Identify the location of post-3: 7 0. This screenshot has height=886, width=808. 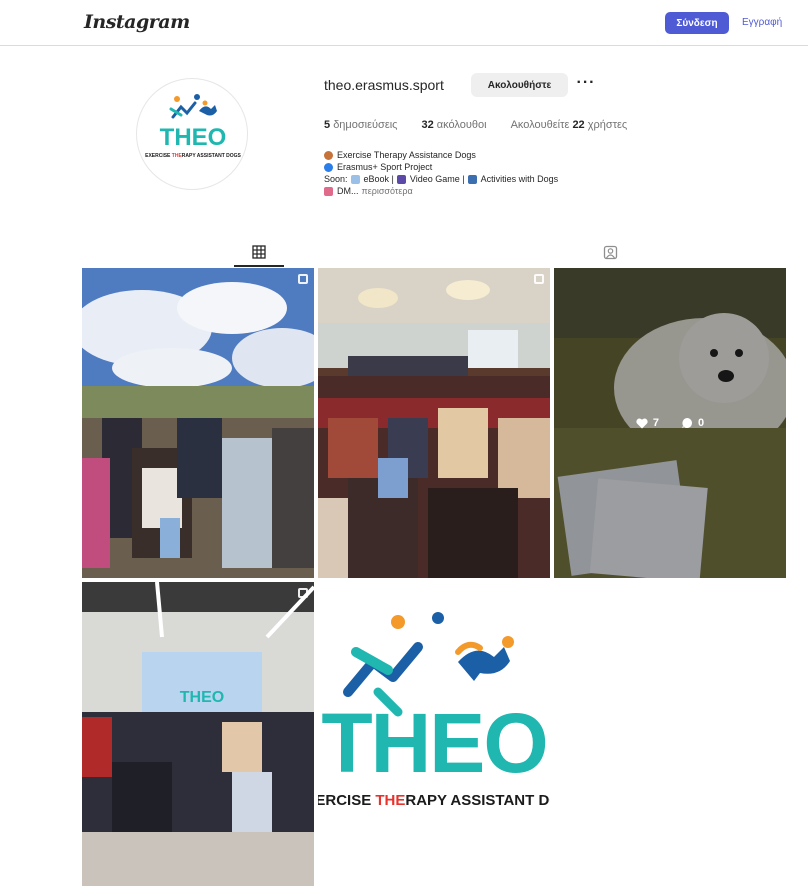
(670, 423).